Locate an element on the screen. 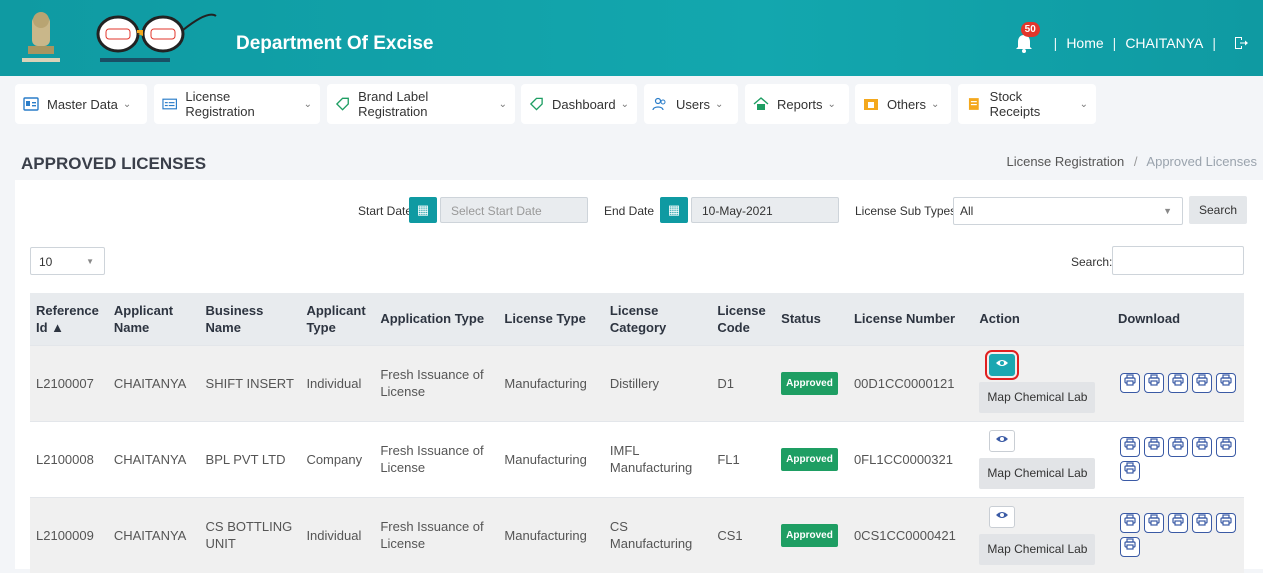 Image resolution: width=1263 pixels, height=573 pixels. page-length-select: 10 ▼ is located at coordinates (67, 261).